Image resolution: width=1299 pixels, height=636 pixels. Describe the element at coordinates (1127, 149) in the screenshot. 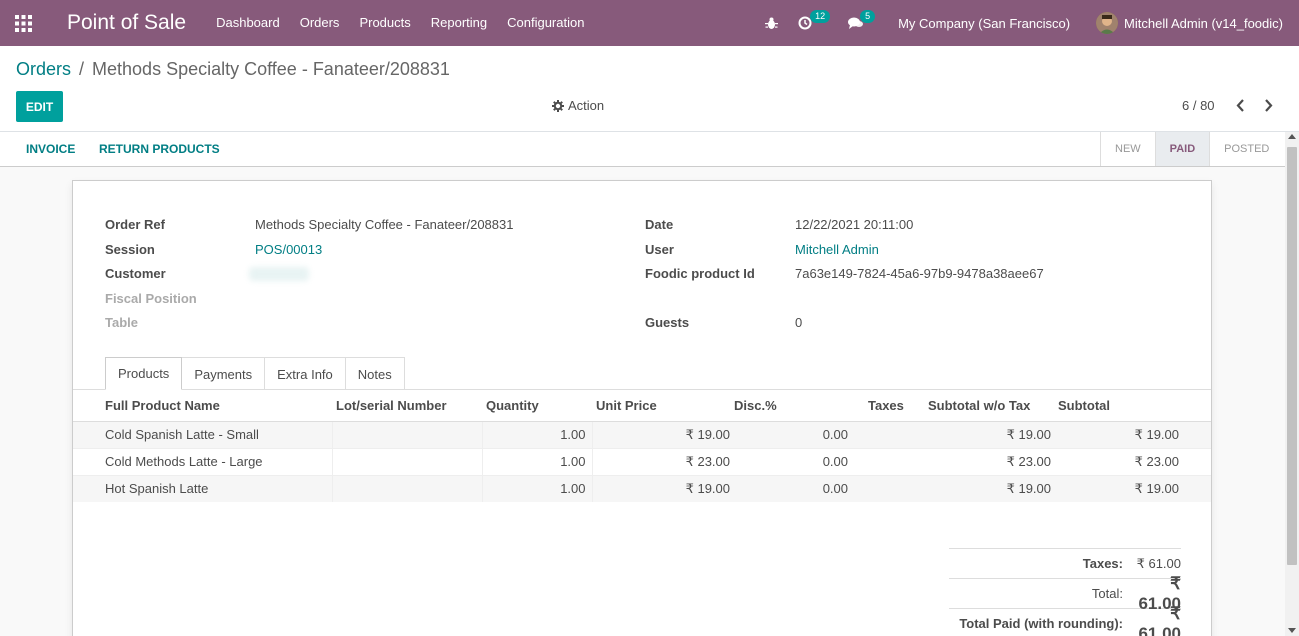

I see `stage-new: NEW` at that location.